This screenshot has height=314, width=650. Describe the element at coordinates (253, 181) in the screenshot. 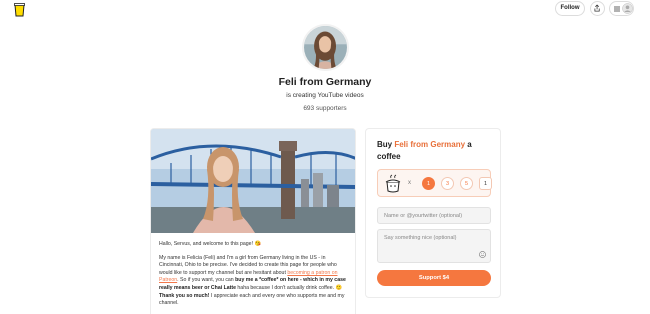

I see `feature-photo` at that location.